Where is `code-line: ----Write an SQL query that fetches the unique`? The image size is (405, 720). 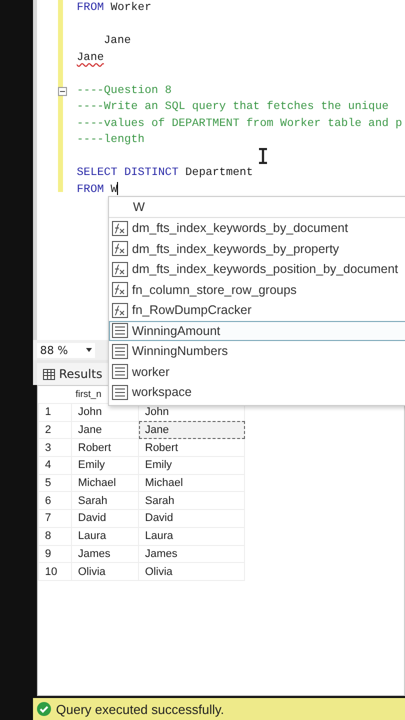 code-line: ----Write an SQL query that fetches the unique is located at coordinates (232, 107).